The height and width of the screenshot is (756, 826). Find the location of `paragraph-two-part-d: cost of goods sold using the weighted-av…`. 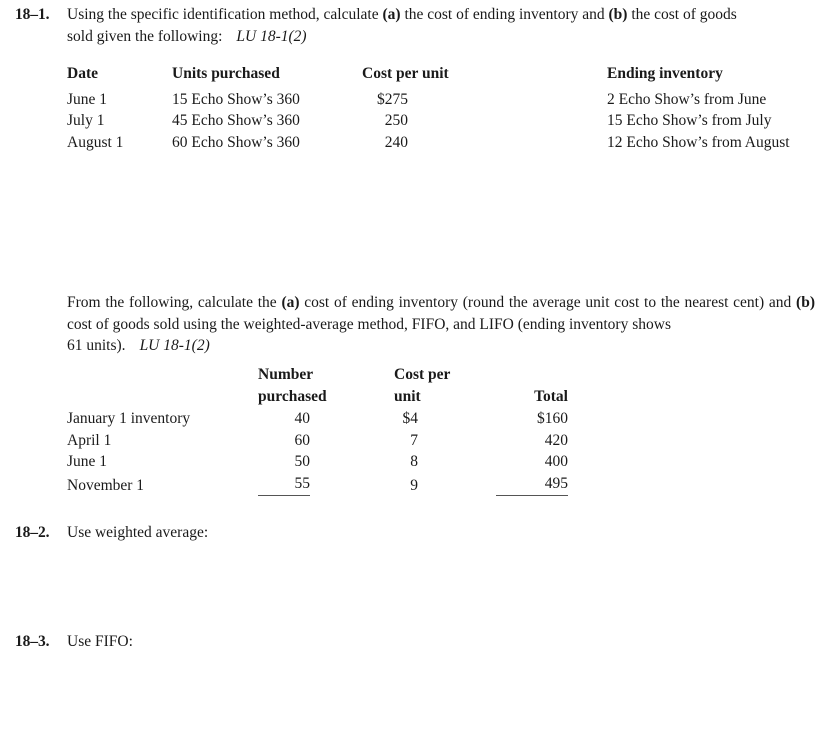

paragraph-two-part-d: cost of goods sold using the weighted-av… is located at coordinates (369, 324).